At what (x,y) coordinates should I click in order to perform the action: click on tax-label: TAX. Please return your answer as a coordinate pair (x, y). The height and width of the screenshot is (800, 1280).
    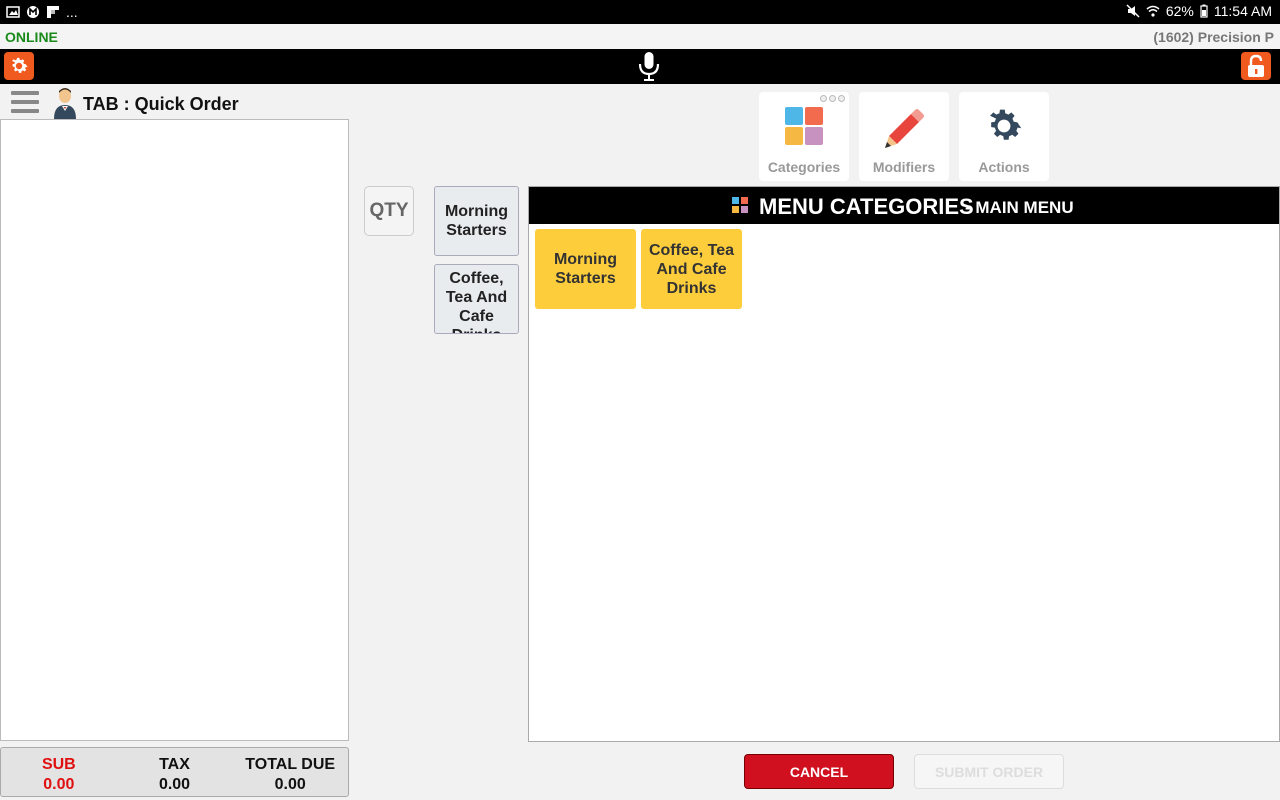
    Looking at the image, I should click on (174, 764).